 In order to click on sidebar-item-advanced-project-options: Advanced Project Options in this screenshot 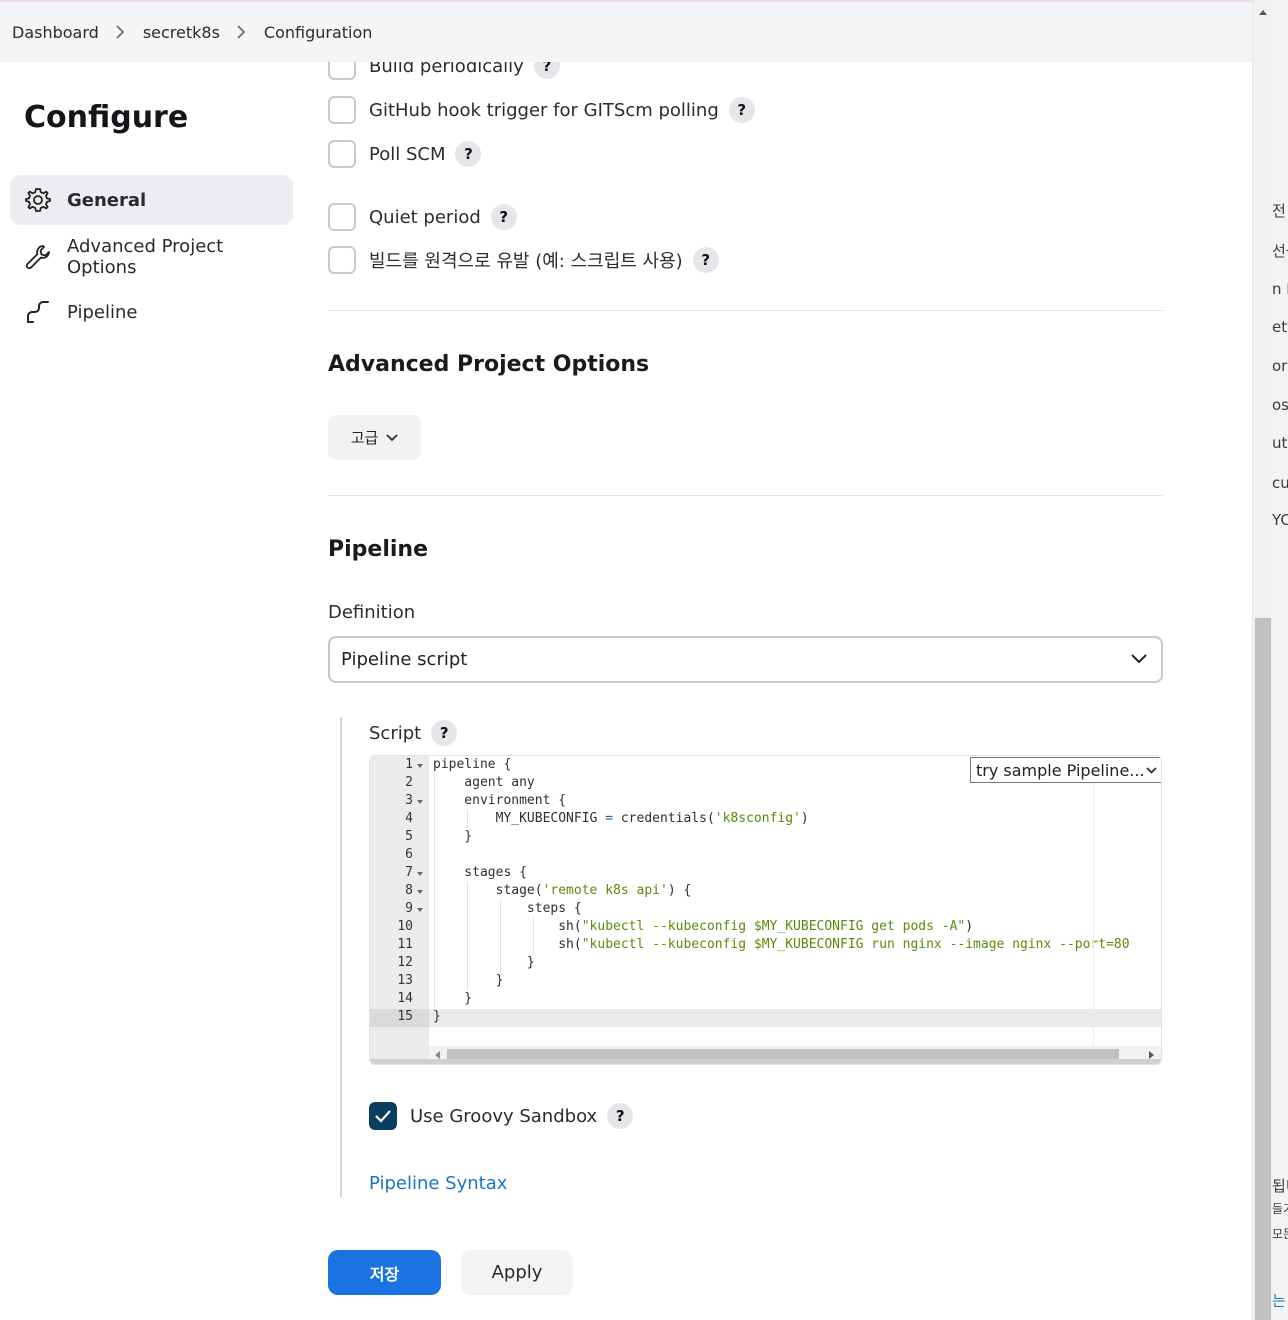, I will do `click(151, 257)`.